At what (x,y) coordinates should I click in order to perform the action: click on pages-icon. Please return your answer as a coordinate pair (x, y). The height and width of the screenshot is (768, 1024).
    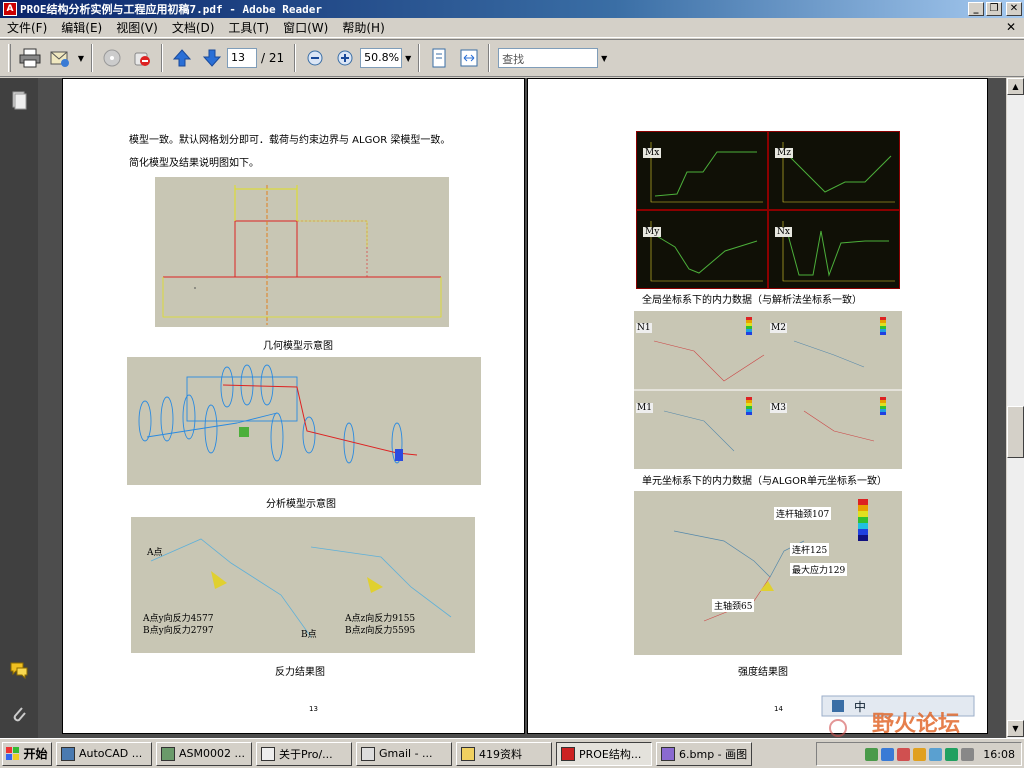
    Looking at the image, I should click on (19, 100).